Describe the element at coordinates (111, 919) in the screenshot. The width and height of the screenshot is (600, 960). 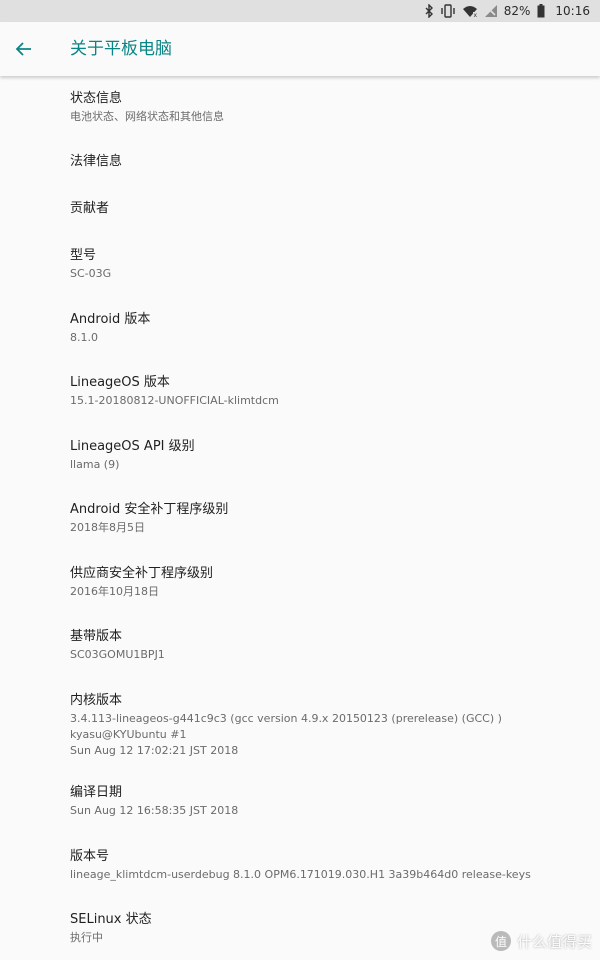
I see `item-title: SELinux 状态` at that location.